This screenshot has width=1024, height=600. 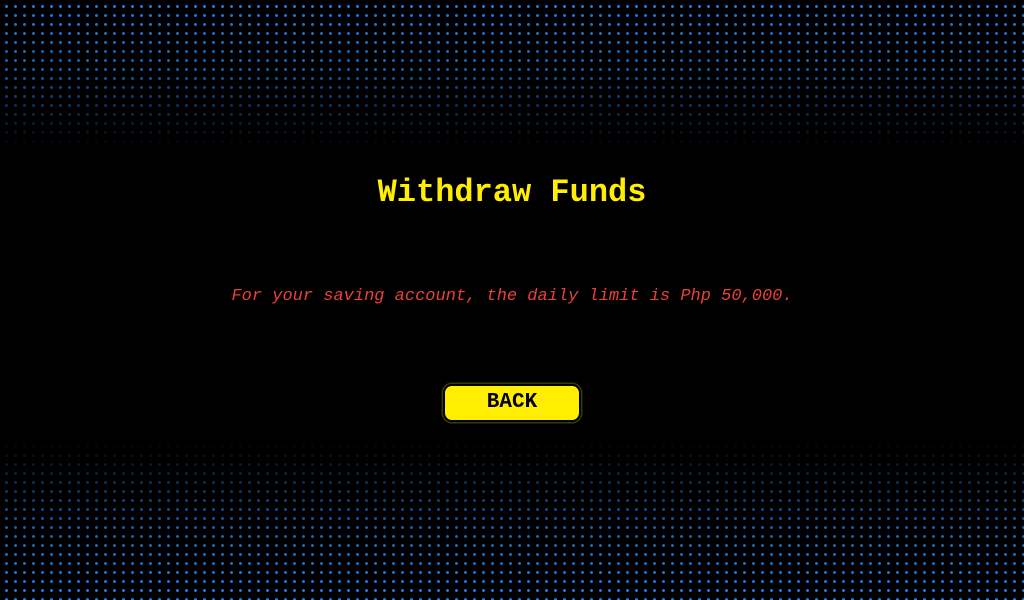 What do you see at coordinates (512, 403) in the screenshot?
I see `back-button: BACK` at bounding box center [512, 403].